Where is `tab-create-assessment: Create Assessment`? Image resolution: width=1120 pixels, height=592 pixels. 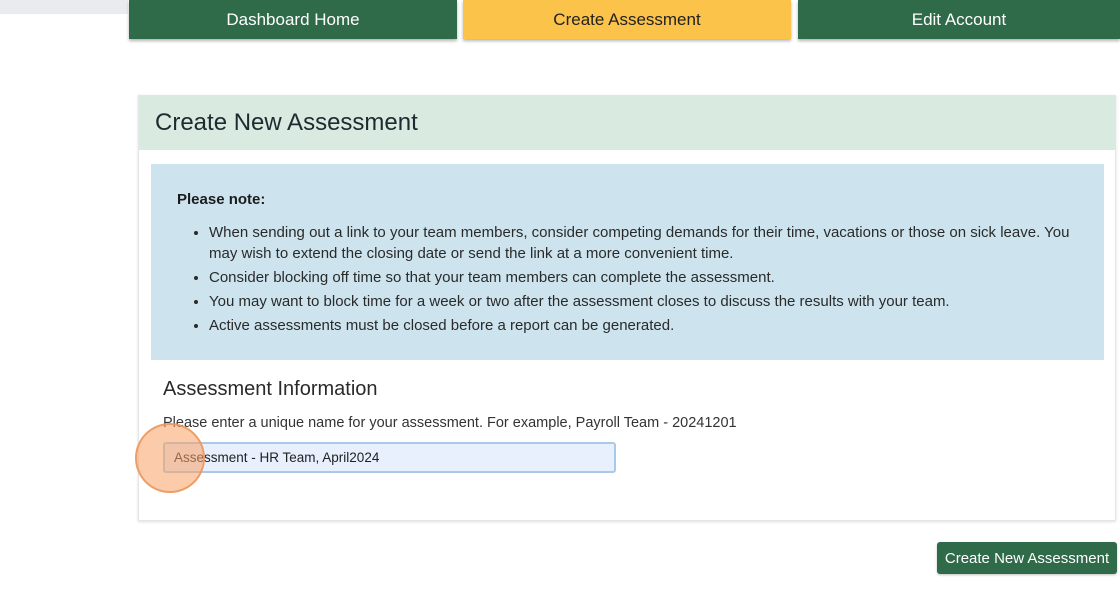
tab-create-assessment: Create Assessment is located at coordinates (627, 19).